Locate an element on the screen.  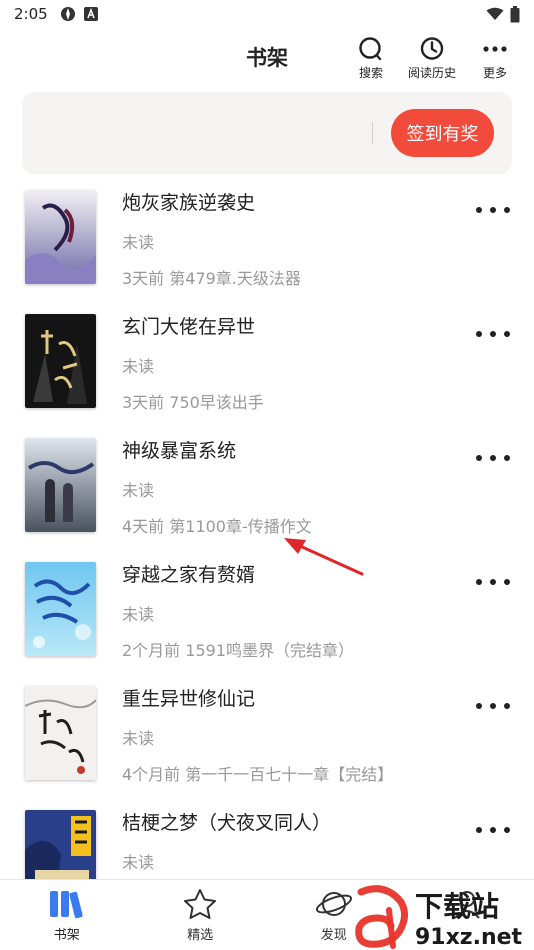
status-system-icons is located at coordinates (503, 14).